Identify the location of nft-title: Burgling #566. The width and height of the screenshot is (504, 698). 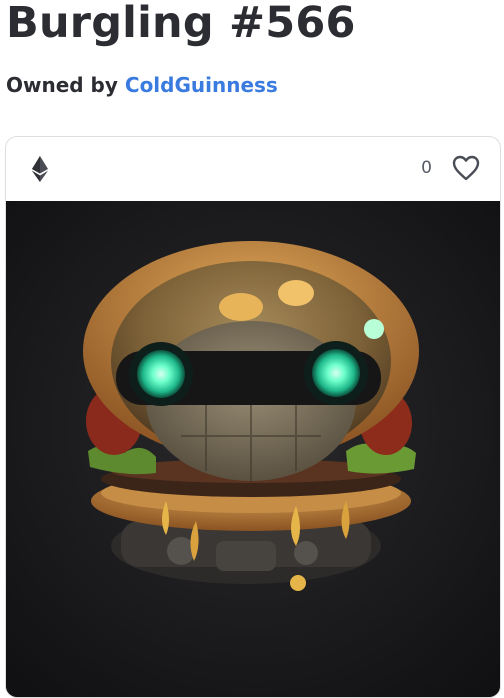
(181, 24).